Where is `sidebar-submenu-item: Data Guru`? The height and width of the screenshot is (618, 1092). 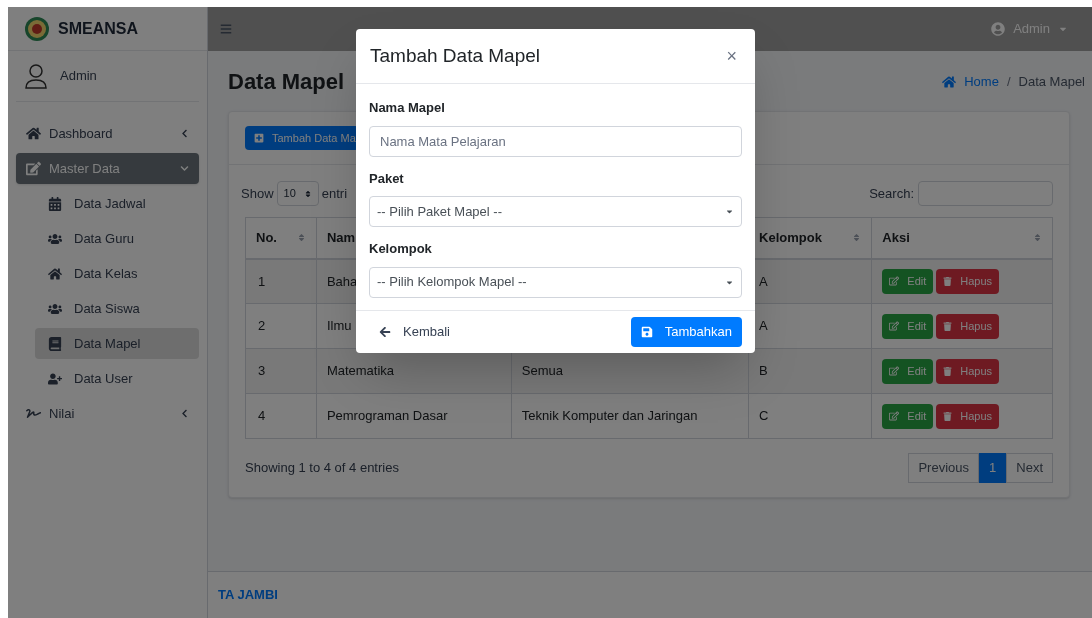 sidebar-submenu-item: Data Guru is located at coordinates (117, 238).